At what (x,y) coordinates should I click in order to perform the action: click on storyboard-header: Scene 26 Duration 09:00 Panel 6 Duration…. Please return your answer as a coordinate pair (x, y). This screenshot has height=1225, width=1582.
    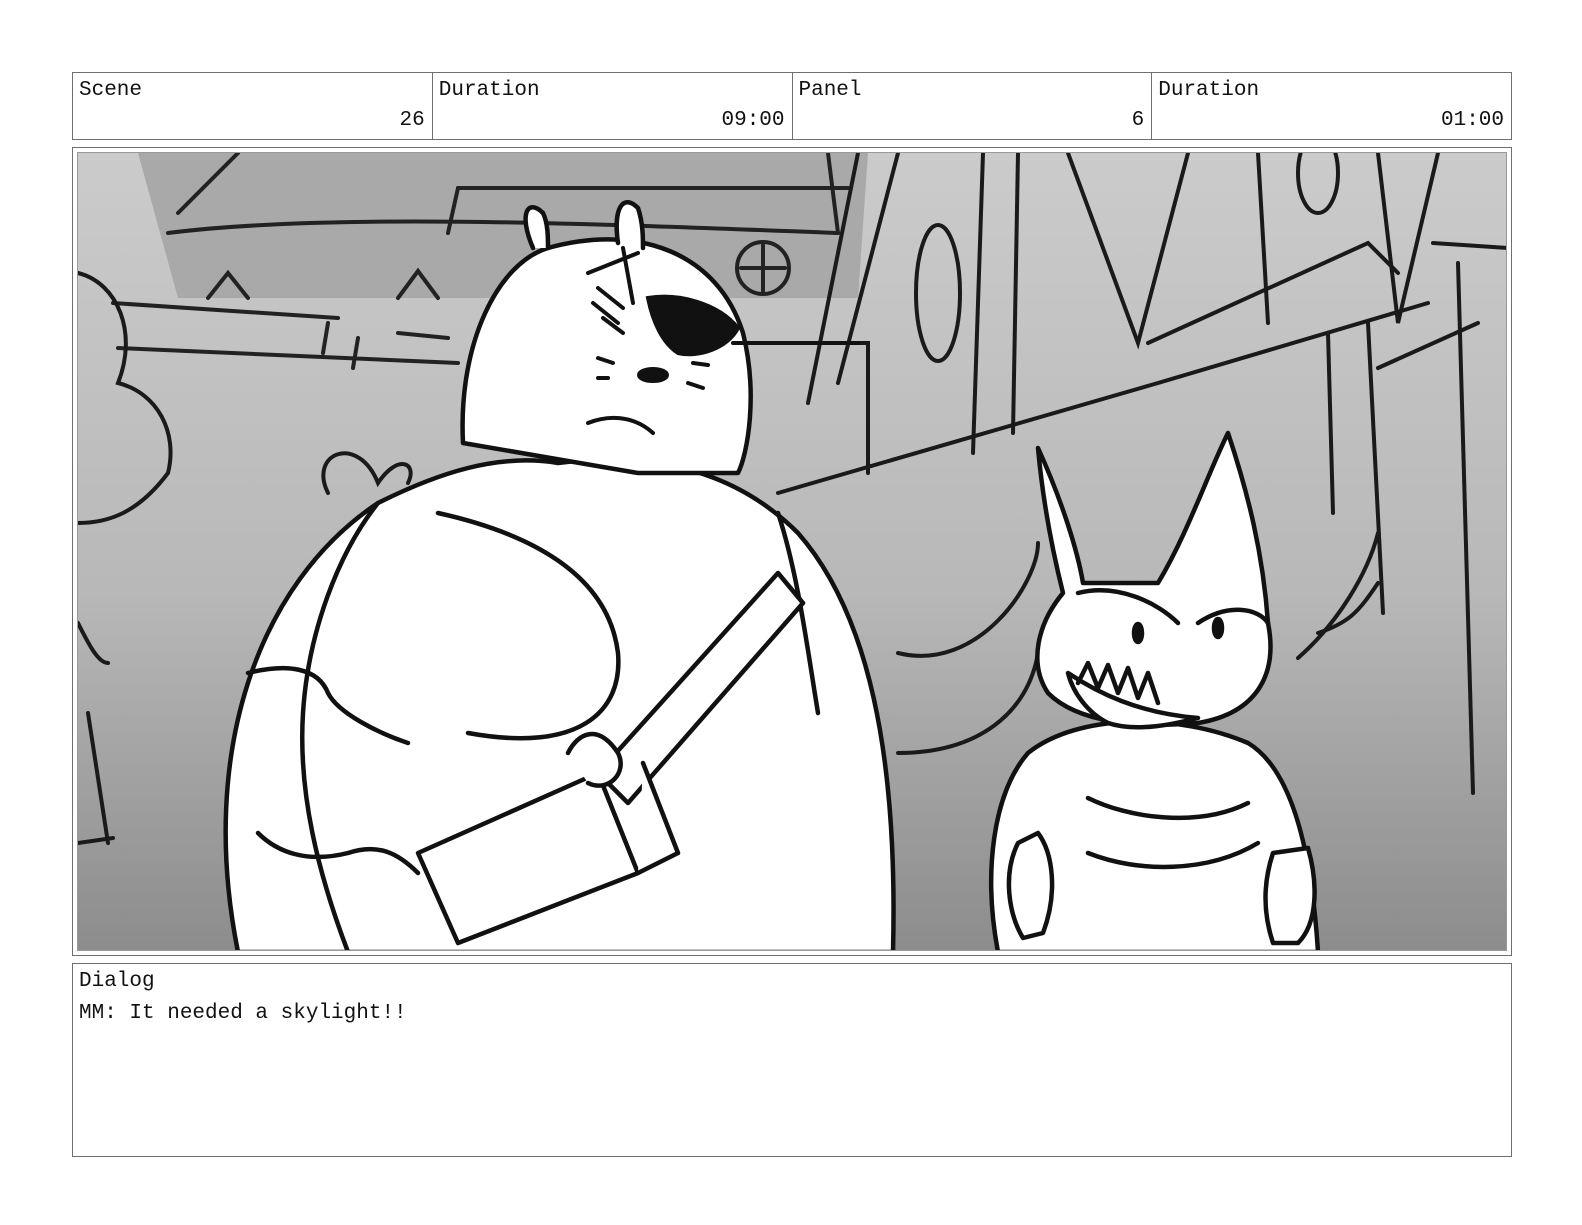
    Looking at the image, I should click on (792, 106).